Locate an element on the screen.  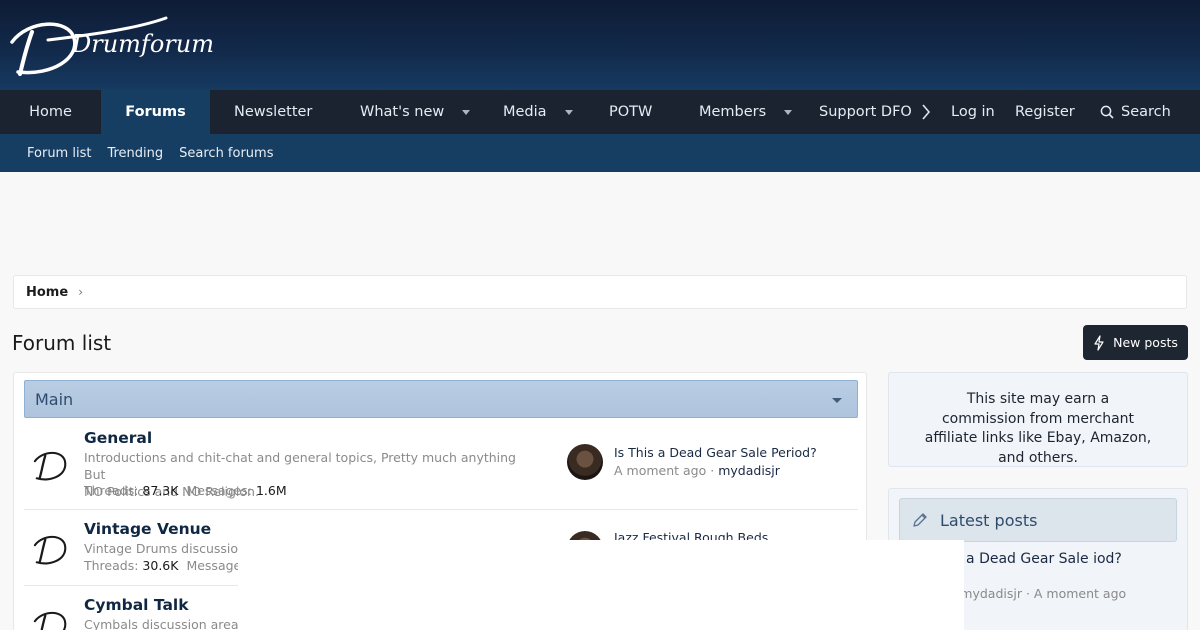
sub-nav: Forum list Trending Search forums is located at coordinates (600, 153).